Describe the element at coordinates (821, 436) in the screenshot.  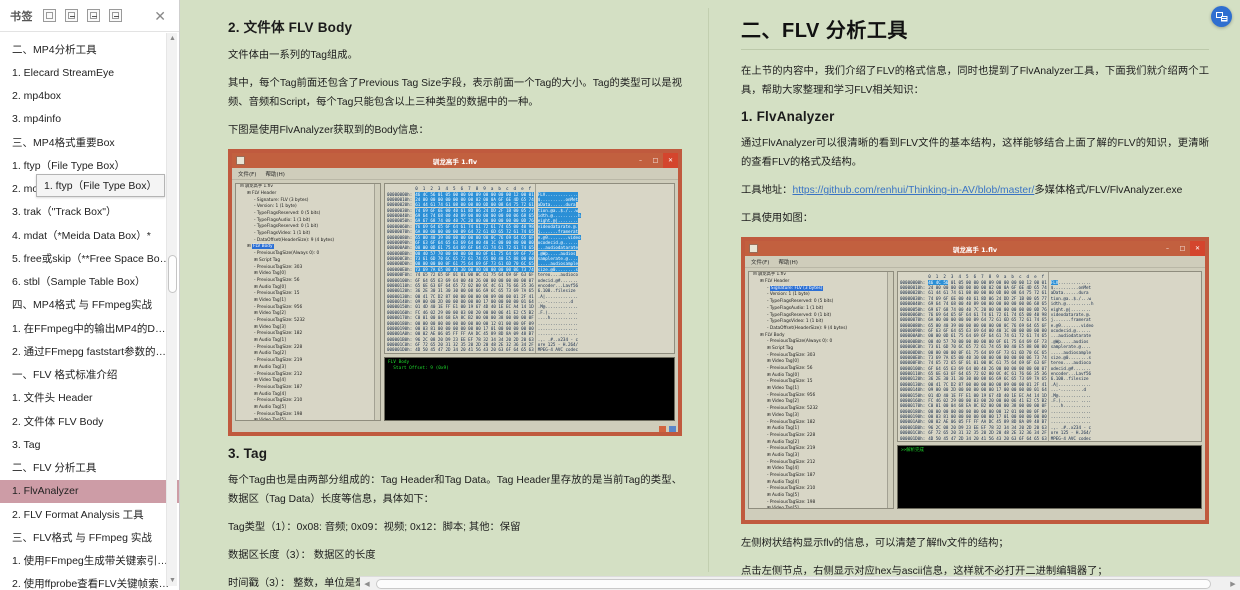
I see `tree-row: - PreviousTagSize: 228` at that location.